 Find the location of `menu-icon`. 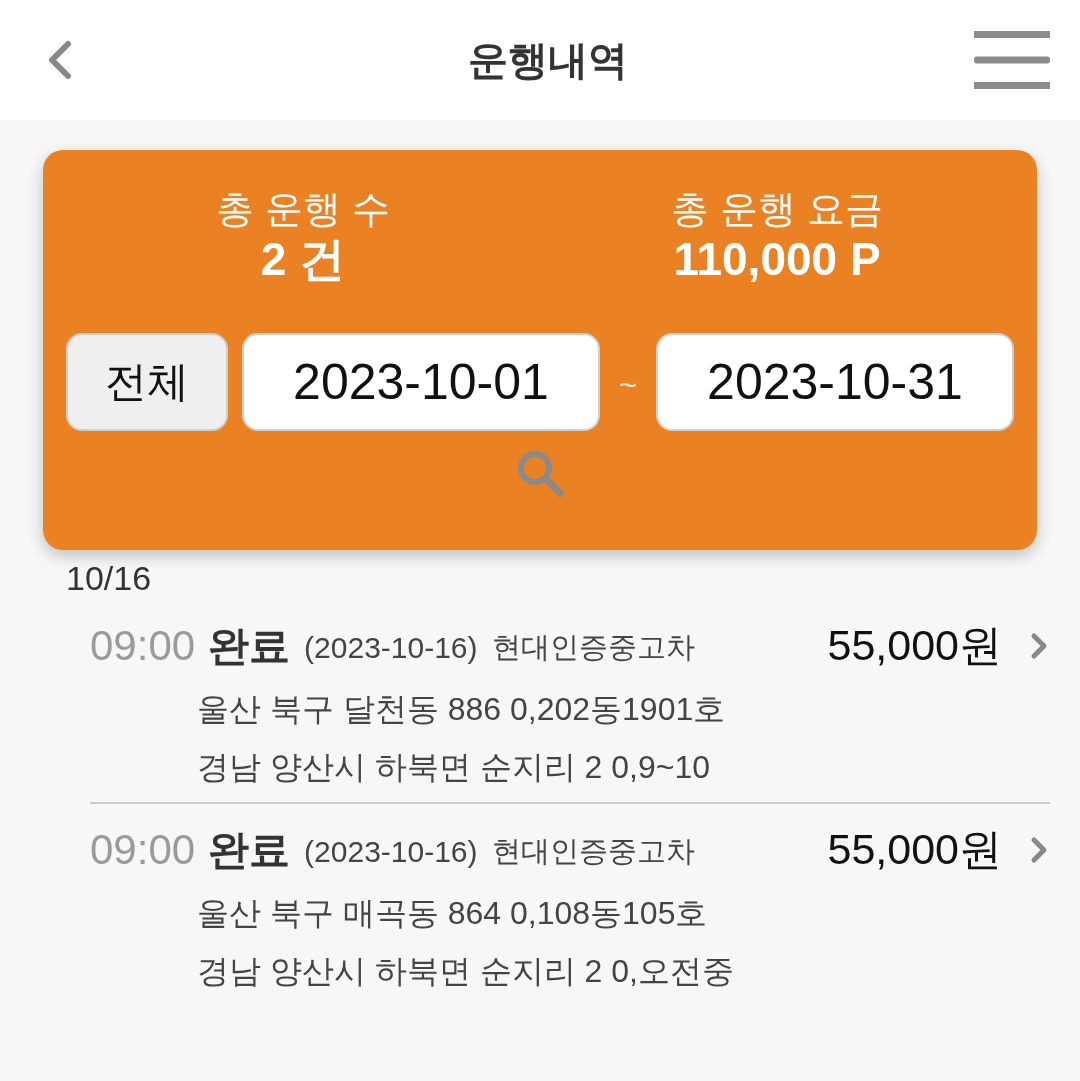

menu-icon is located at coordinates (1012, 60).